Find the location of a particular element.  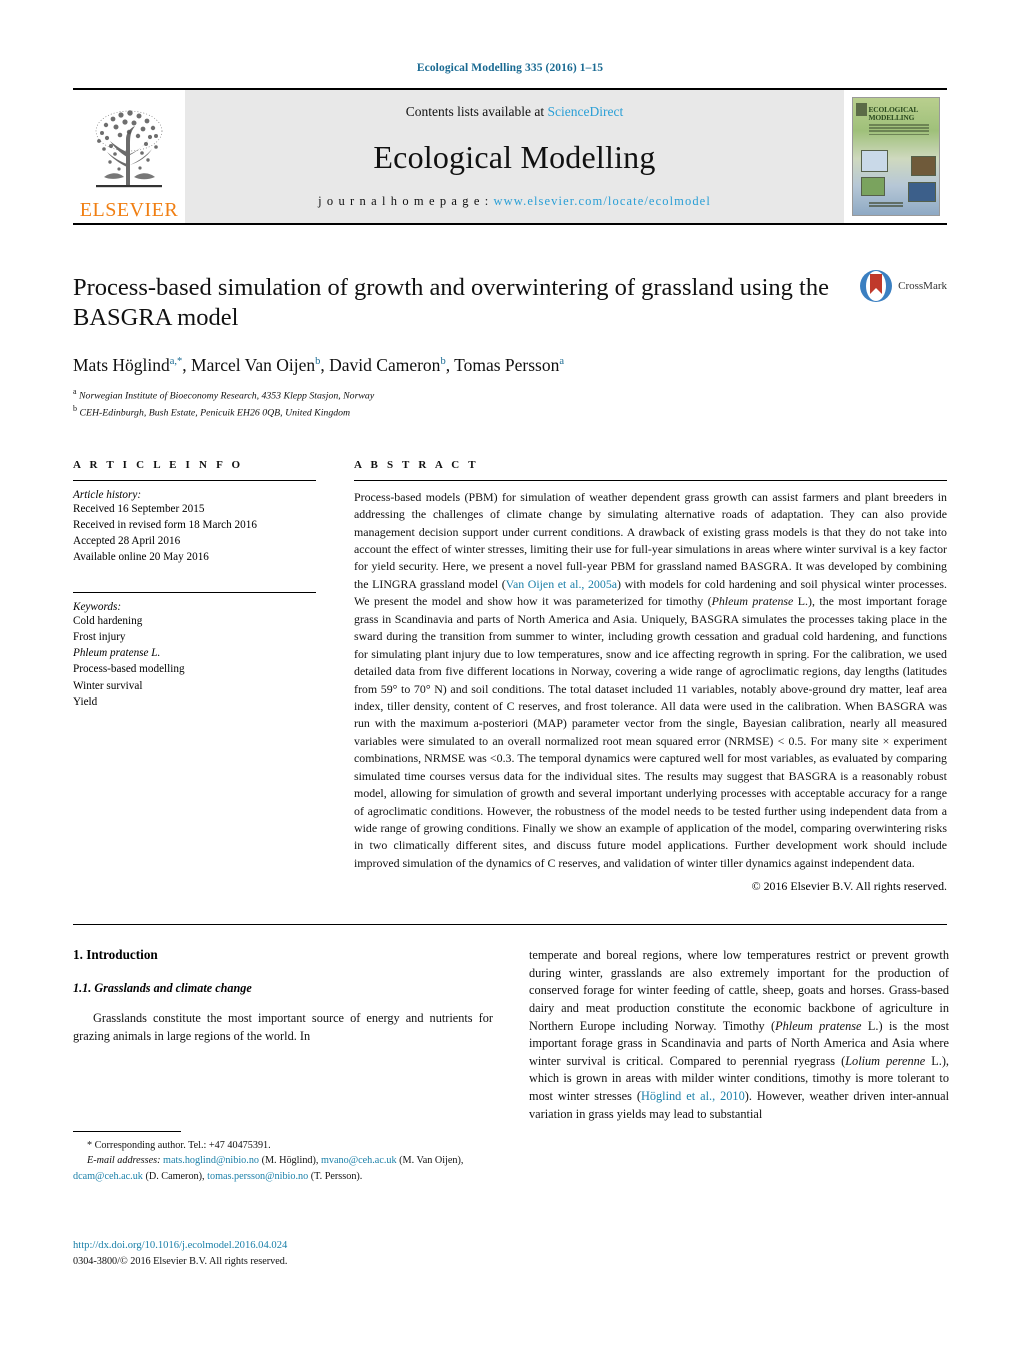

email-link: mats.hoglind@nibio.no is located at coordinates (211, 1160).